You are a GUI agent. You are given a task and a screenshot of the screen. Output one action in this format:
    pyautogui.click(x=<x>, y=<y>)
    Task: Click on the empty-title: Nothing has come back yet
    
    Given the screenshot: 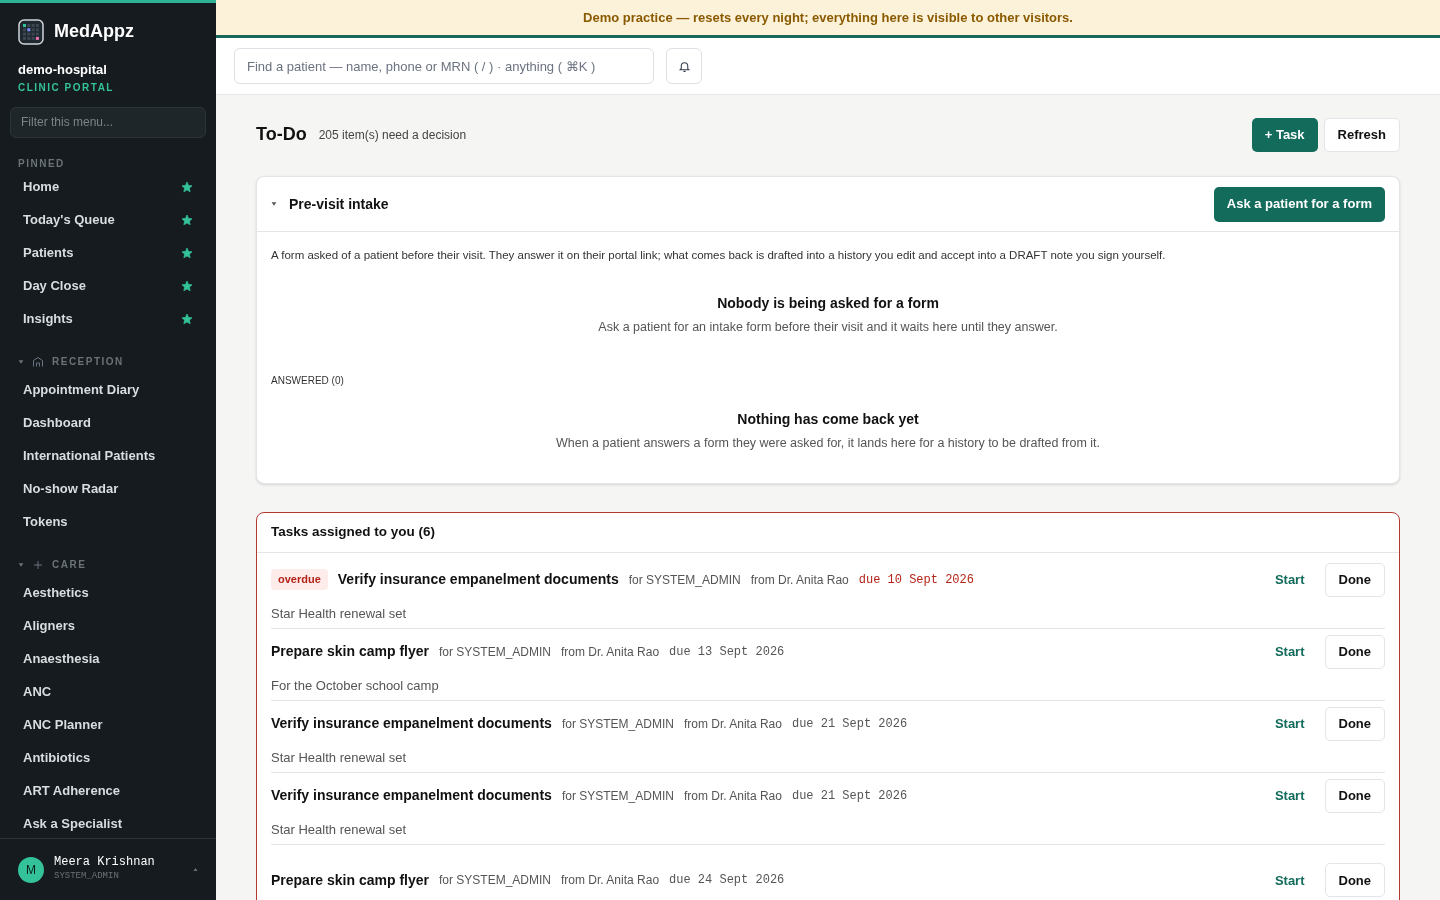 What is the action you would take?
    pyautogui.click(x=828, y=419)
    